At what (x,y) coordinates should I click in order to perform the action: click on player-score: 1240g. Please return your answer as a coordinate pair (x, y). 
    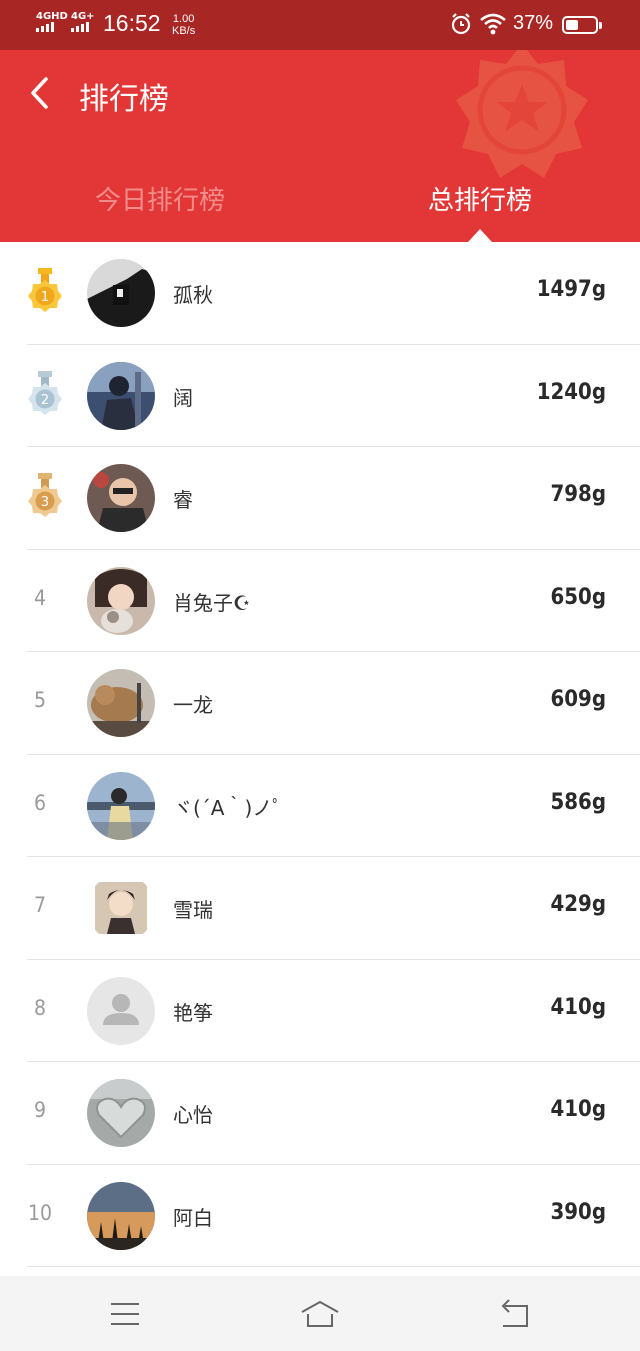
    Looking at the image, I should click on (571, 392).